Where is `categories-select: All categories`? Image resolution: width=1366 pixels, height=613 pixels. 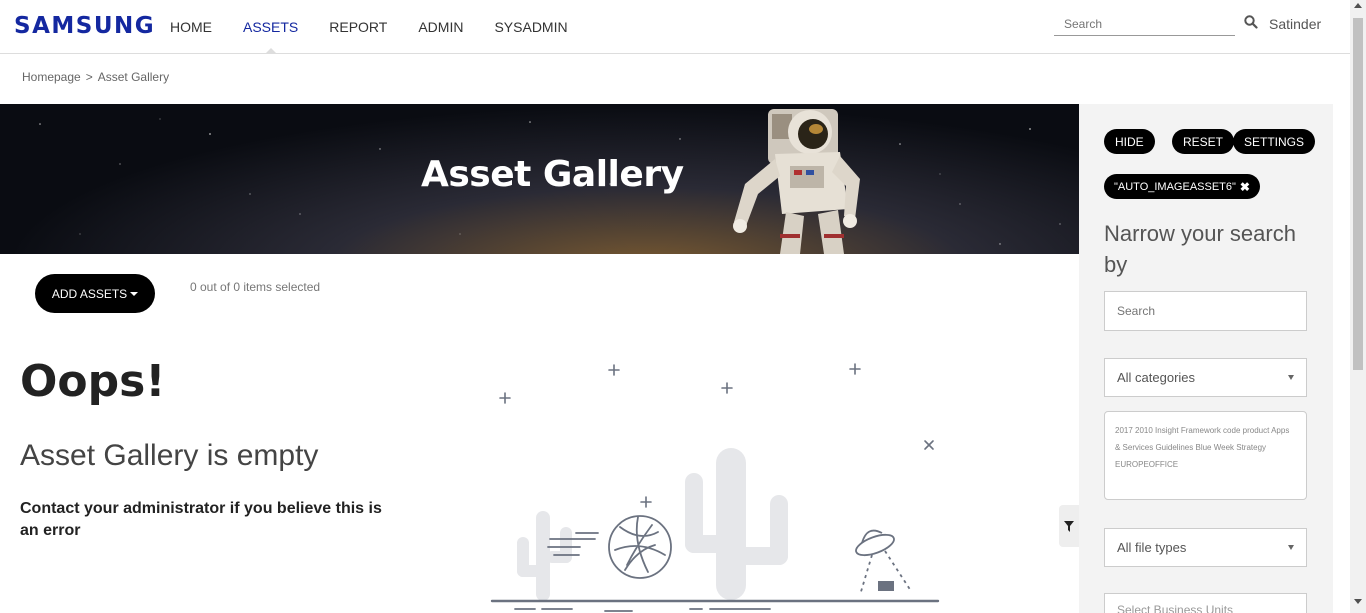 categories-select: All categories is located at coordinates (1205, 377).